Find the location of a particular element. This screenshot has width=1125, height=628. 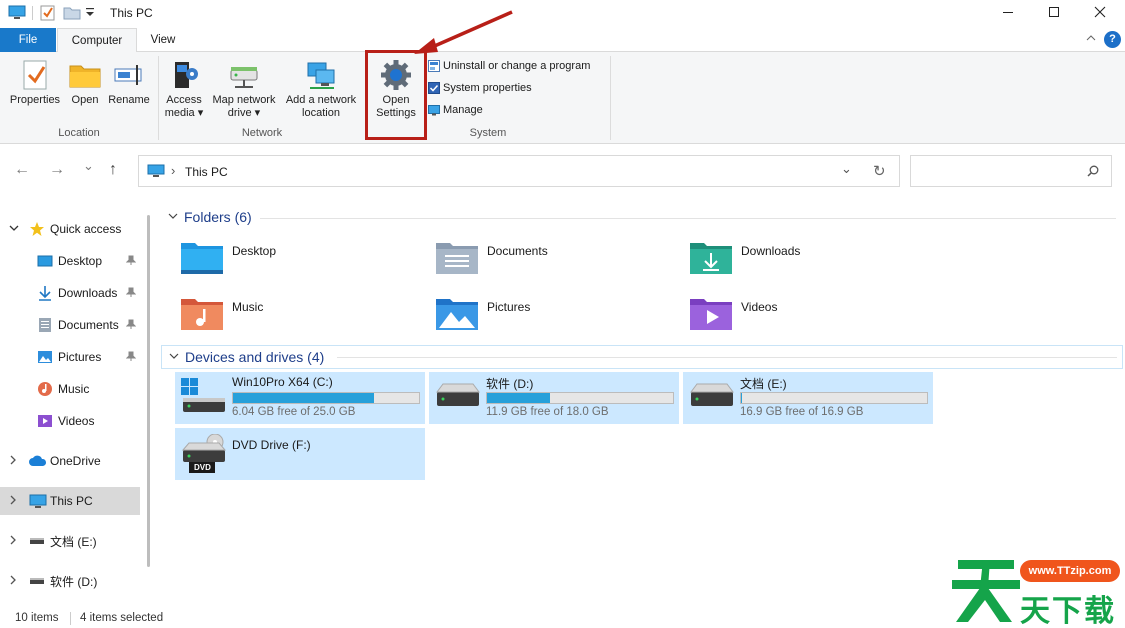

sidebar-item-drive-d: 软件 (D:) is located at coordinates (70, 581).